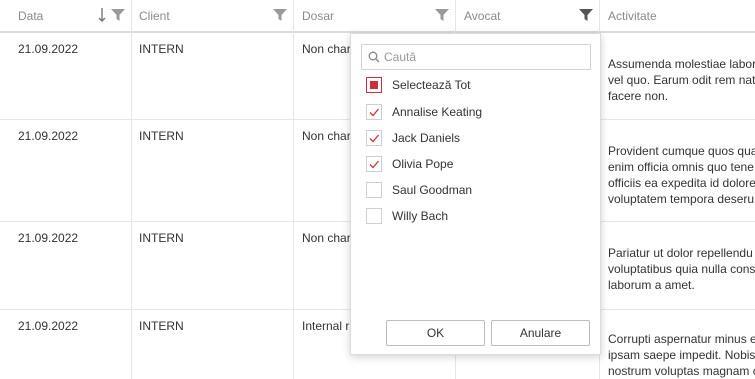 Image resolution: width=755 pixels, height=379 pixels. I want to click on column-header-avocat: Avocat, so click(528, 16).